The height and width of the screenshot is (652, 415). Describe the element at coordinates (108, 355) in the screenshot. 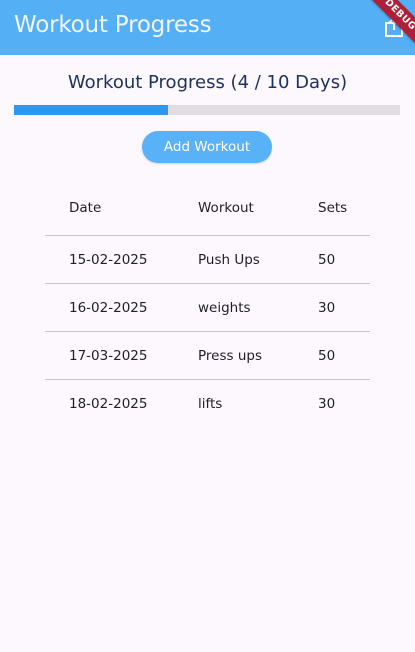

I see `cell-date: 17-03-2025` at that location.